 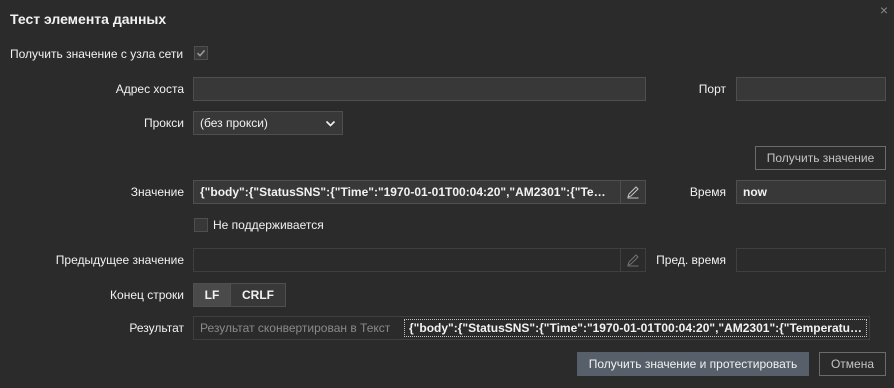 I want to click on host-address-input, so click(x=419, y=89).